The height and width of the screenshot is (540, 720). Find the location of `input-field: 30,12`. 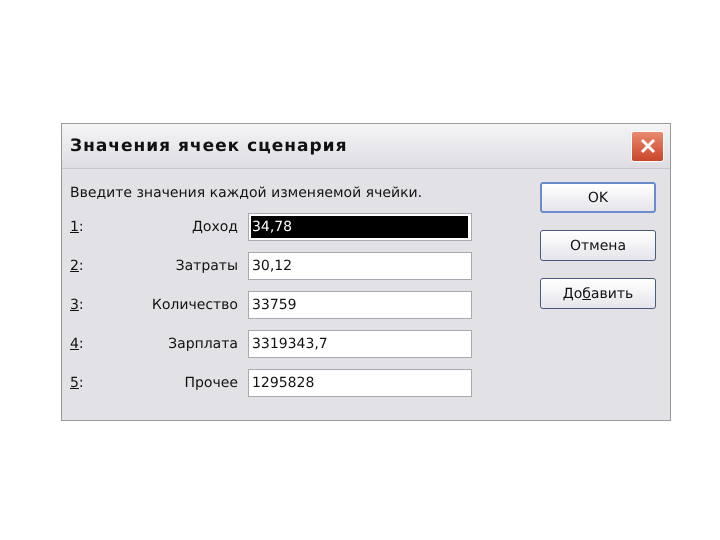

input-field: 30,12 is located at coordinates (360, 266).